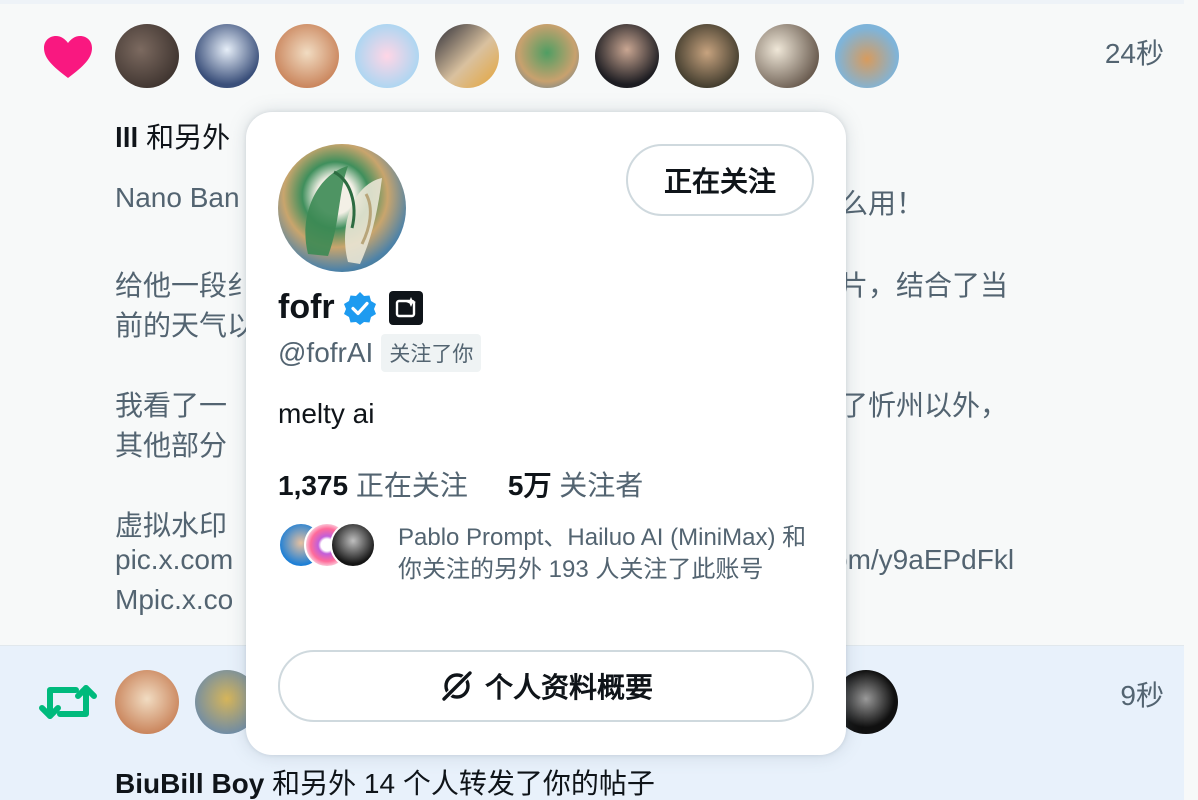 This screenshot has height=800, width=1198. Describe the element at coordinates (568, 687) in the screenshot. I see `profile-summary-label: 个人资料概要` at that location.